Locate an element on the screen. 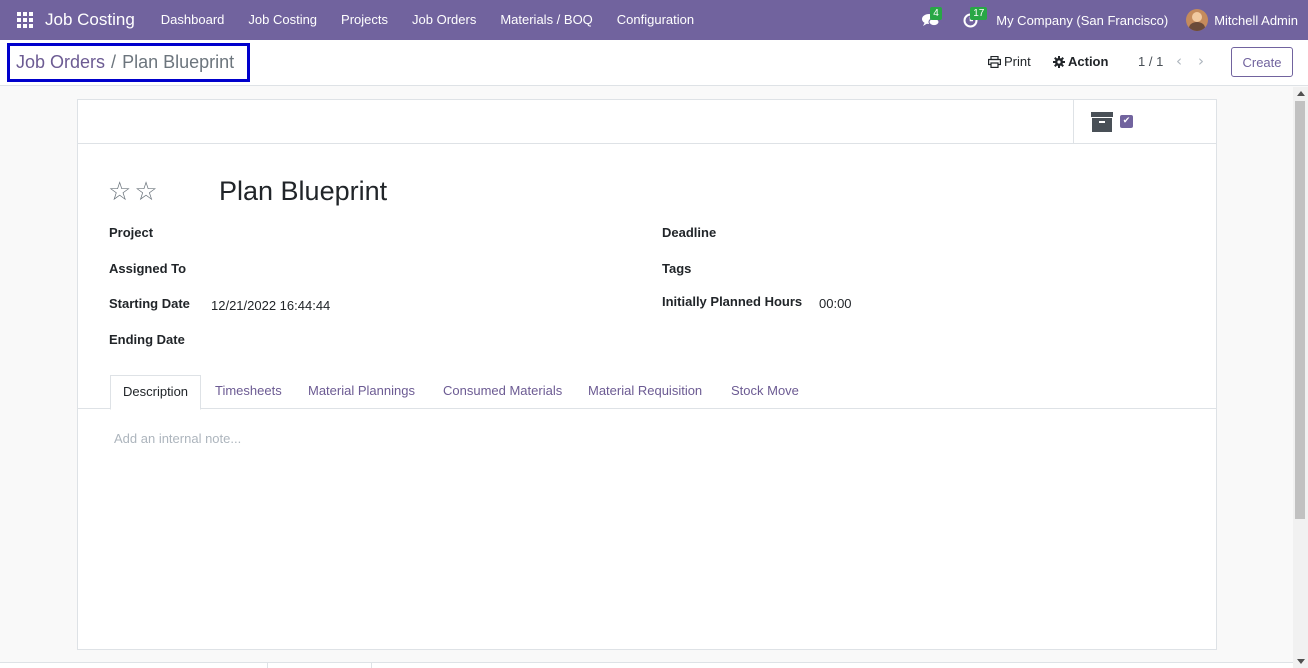 This screenshot has height=668, width=1308. action-button: Action is located at coordinates (1080, 61).